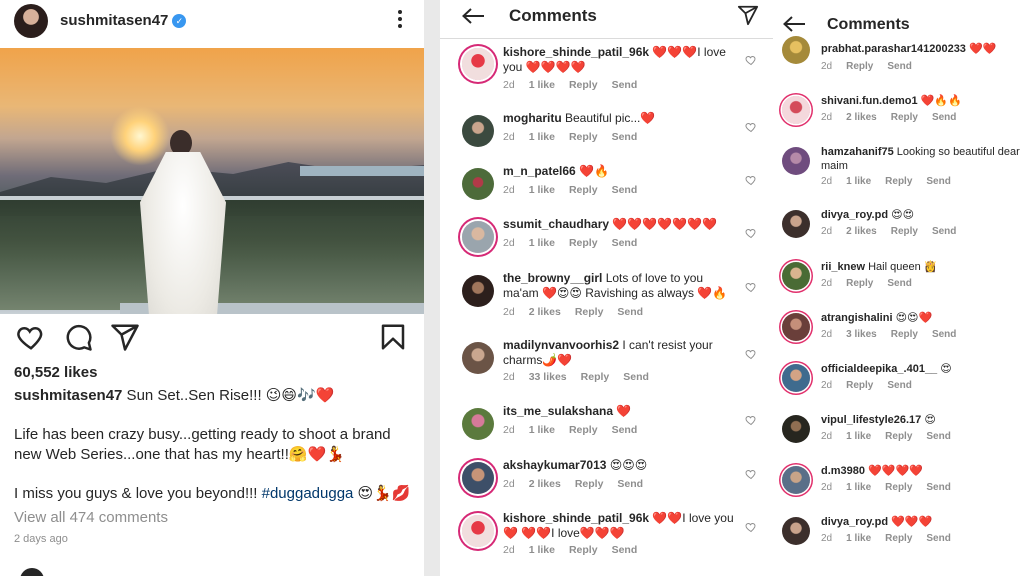  Describe the element at coordinates (893, 49) in the screenshot. I see `comment-username: prabhat.parashar141200233` at that location.